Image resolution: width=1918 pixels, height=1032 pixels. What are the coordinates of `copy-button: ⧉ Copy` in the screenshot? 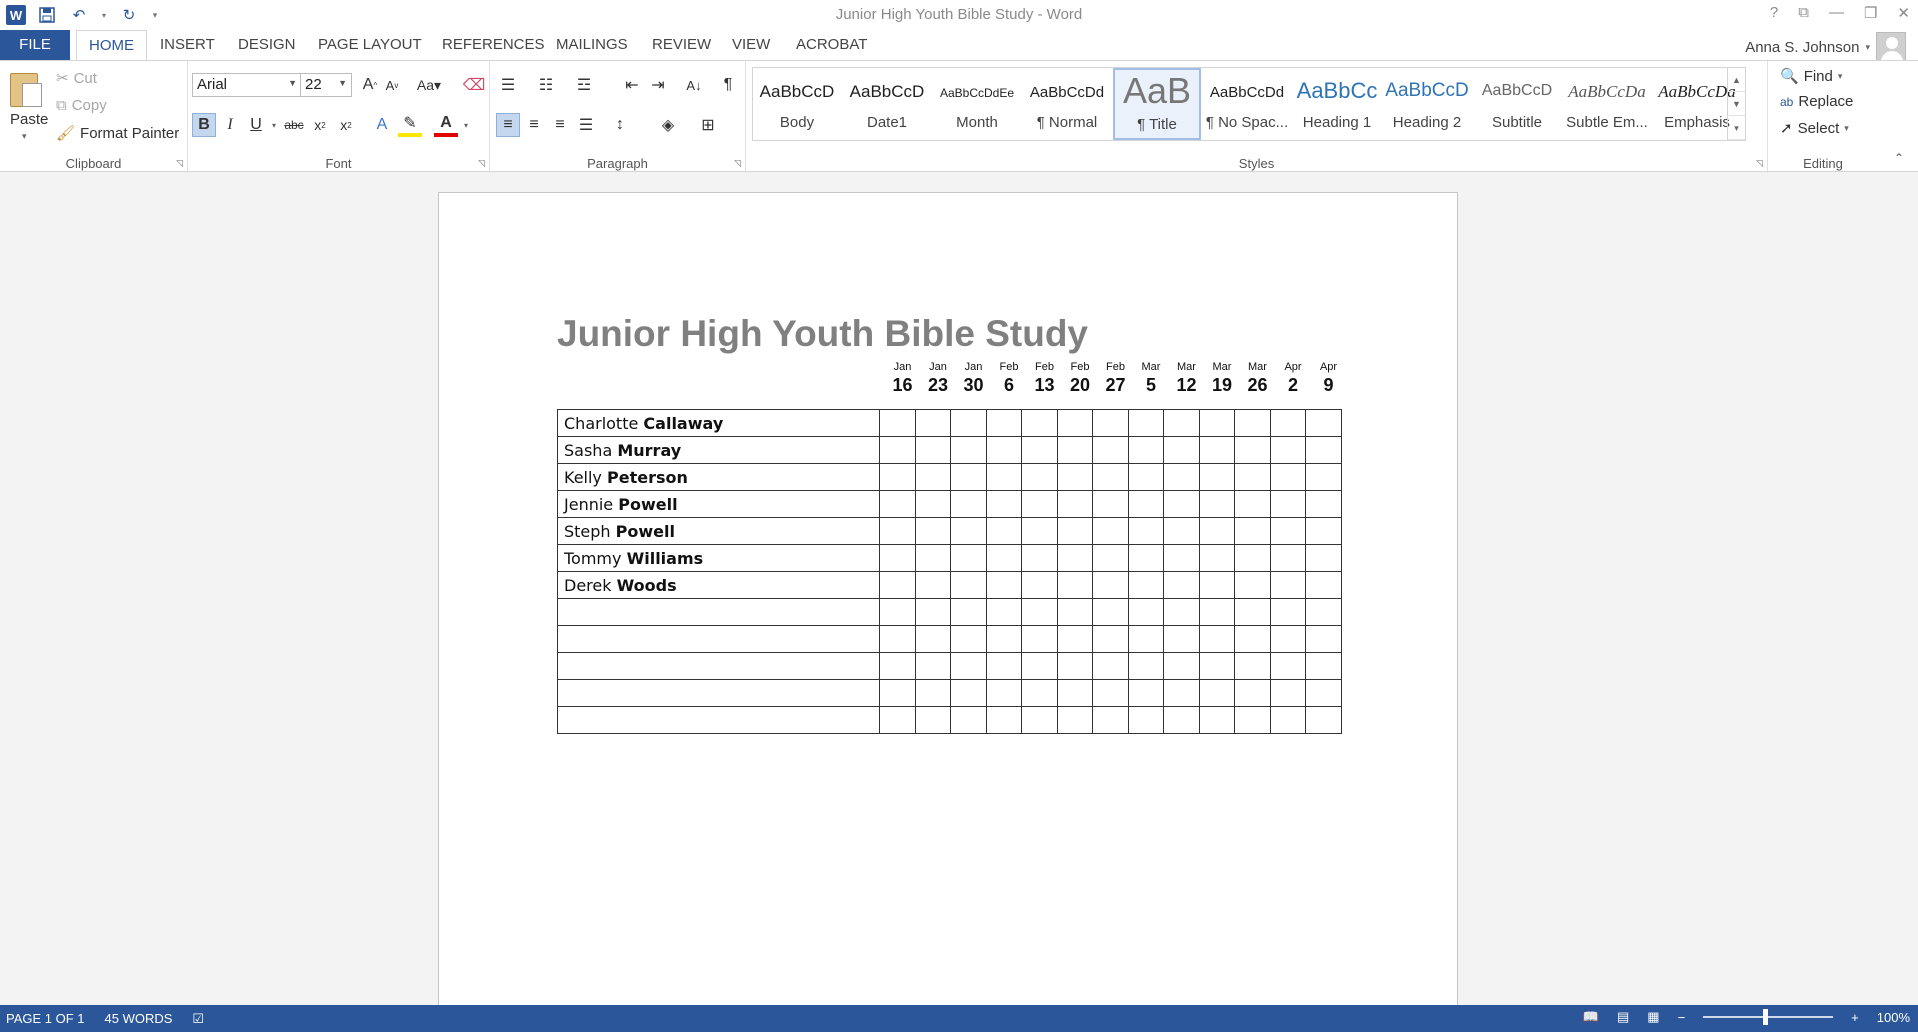 It's located at (81, 105).